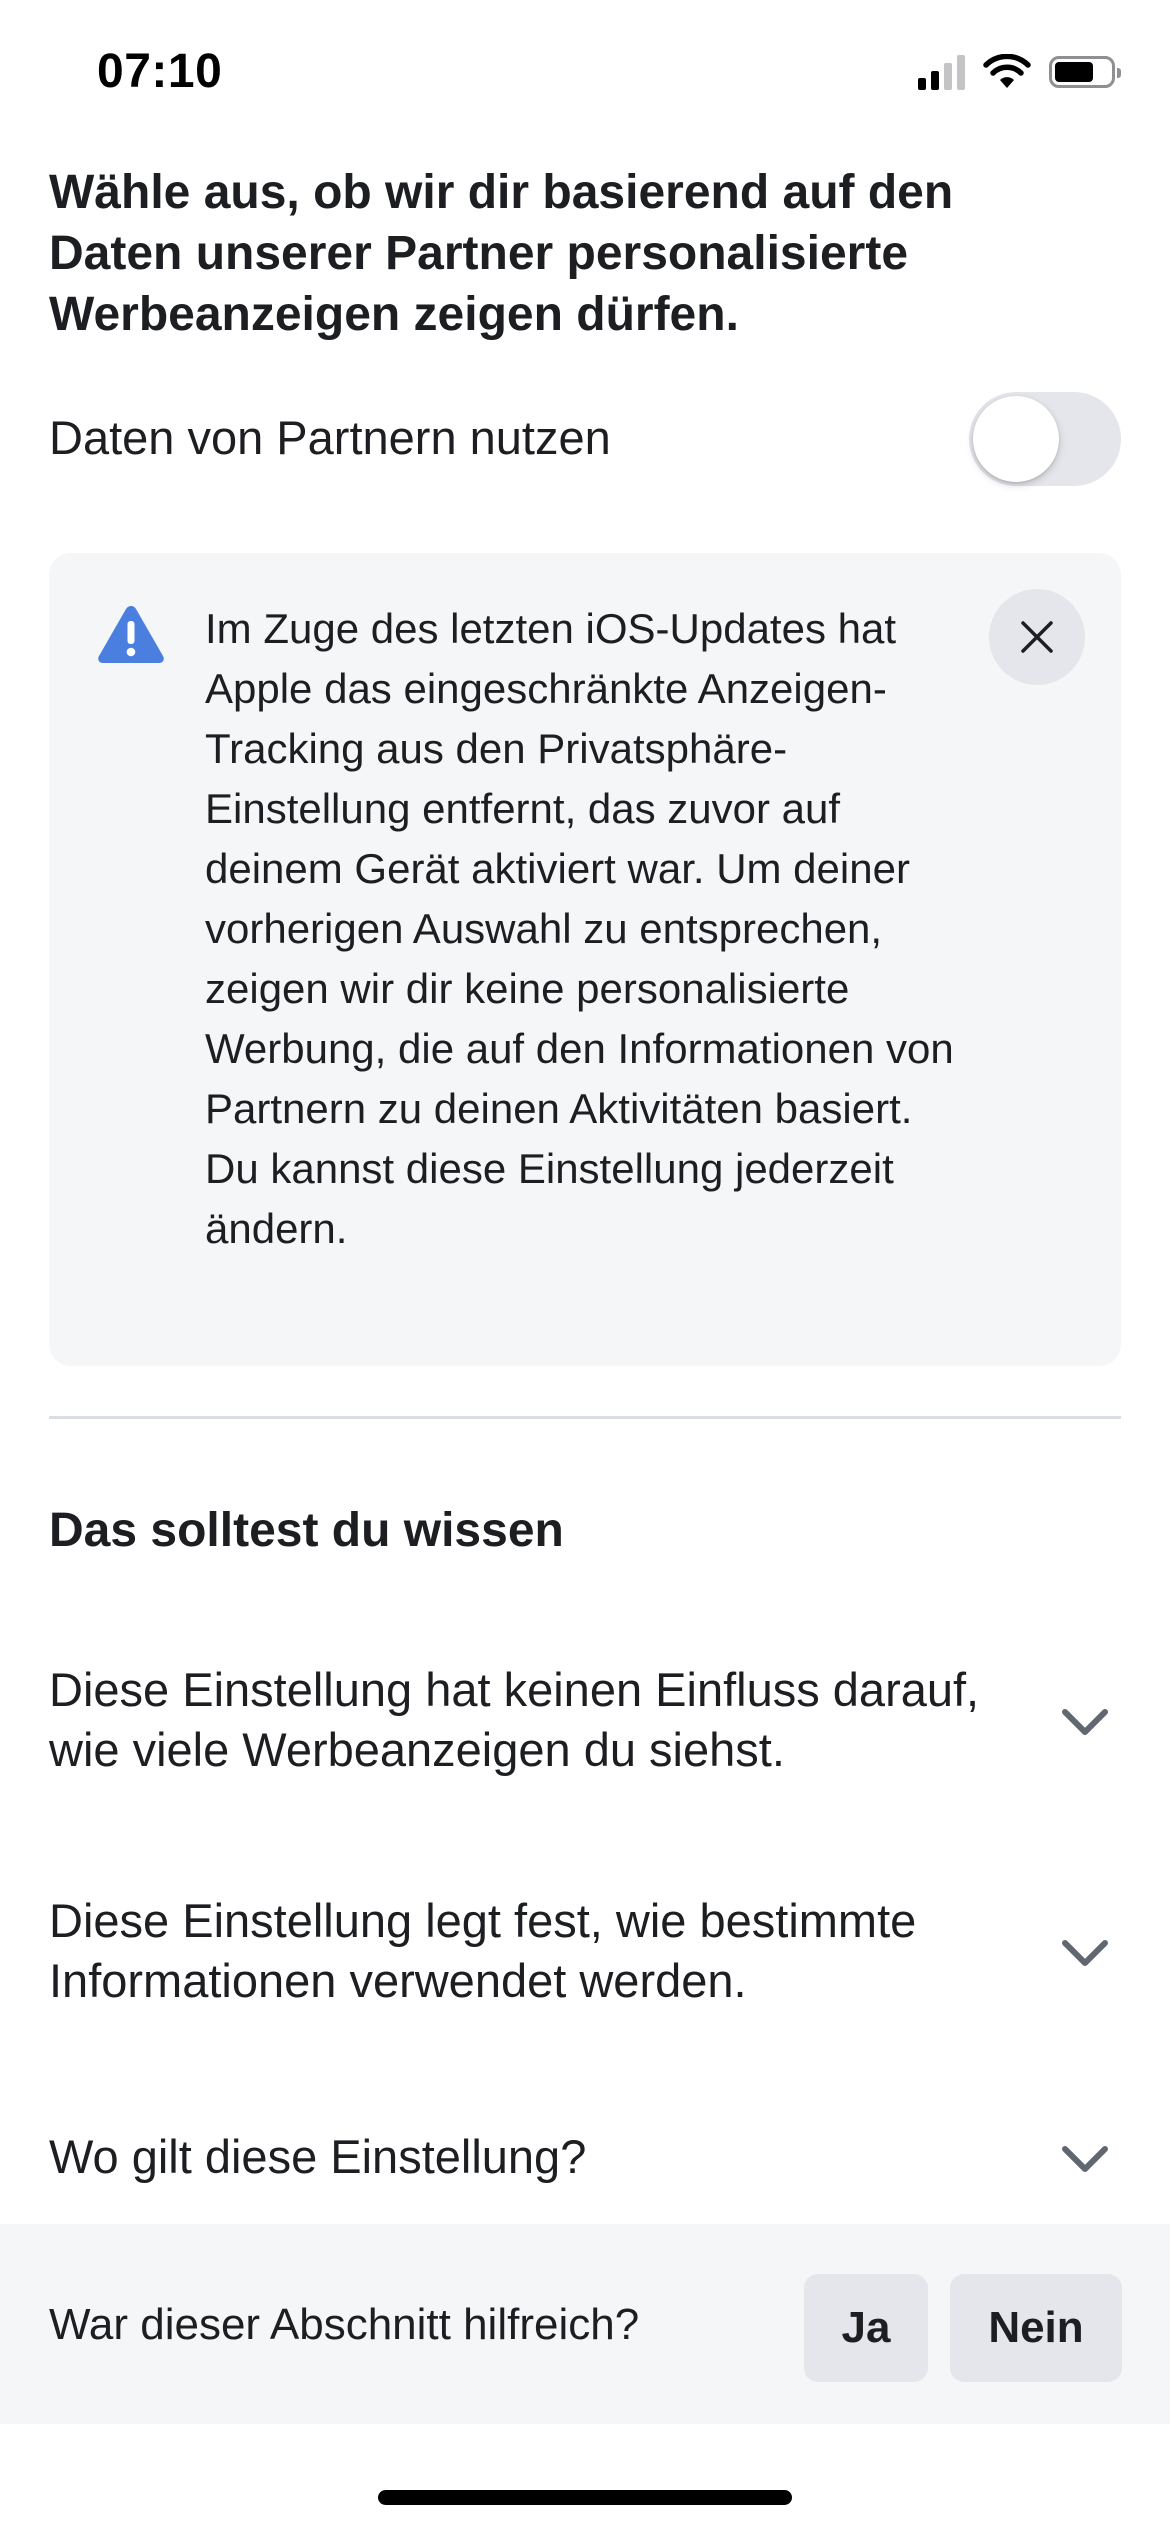 The height and width of the screenshot is (2532, 1170). I want to click on status-bar: 07:10, so click(585, 75).